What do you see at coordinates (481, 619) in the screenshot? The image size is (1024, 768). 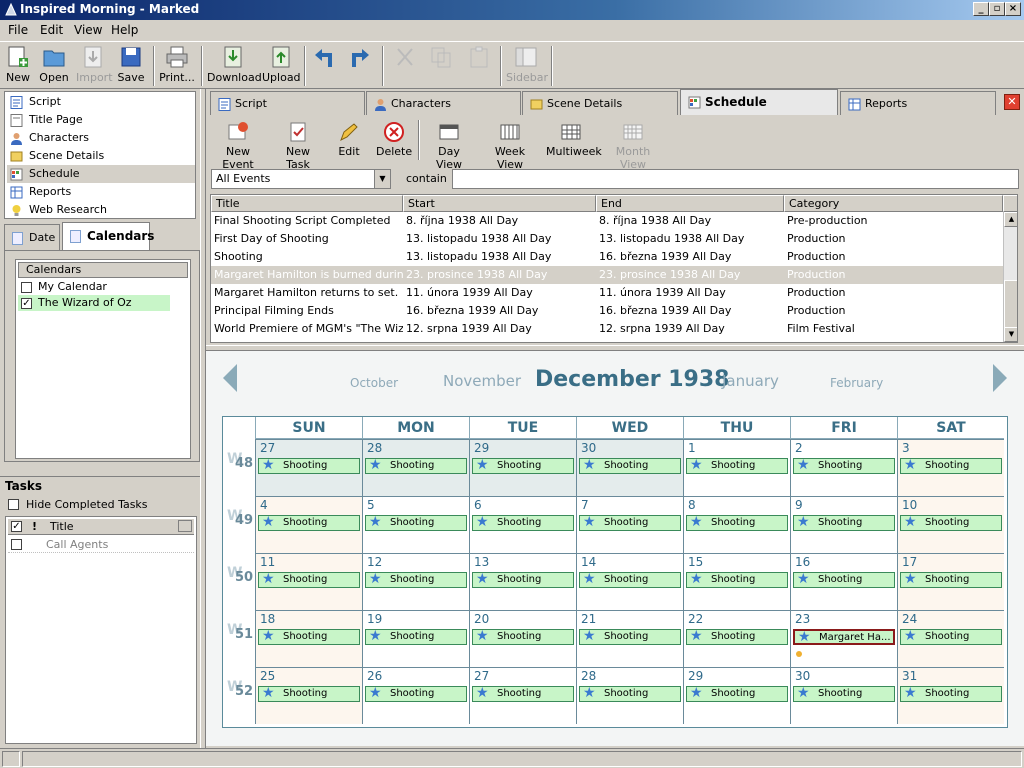 I see `day-number: 20` at bounding box center [481, 619].